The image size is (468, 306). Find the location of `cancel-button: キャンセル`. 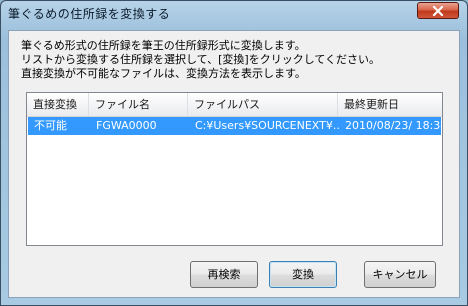

cancel-button: キャンセル is located at coordinates (400, 274).